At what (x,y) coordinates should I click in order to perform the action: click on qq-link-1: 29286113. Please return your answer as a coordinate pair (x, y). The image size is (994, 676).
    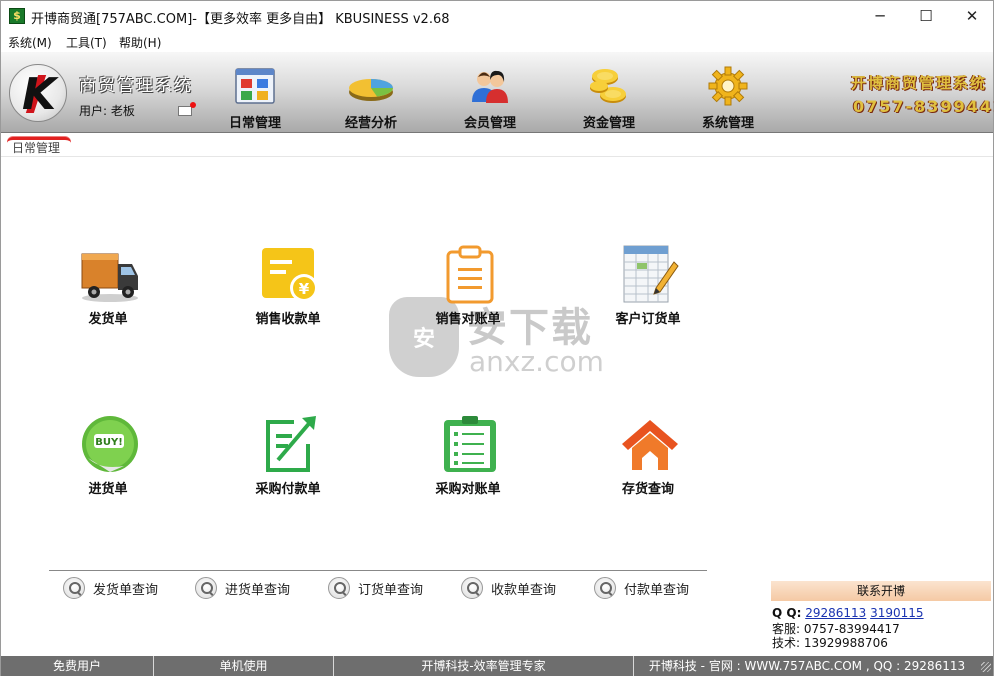
    Looking at the image, I should click on (835, 613).